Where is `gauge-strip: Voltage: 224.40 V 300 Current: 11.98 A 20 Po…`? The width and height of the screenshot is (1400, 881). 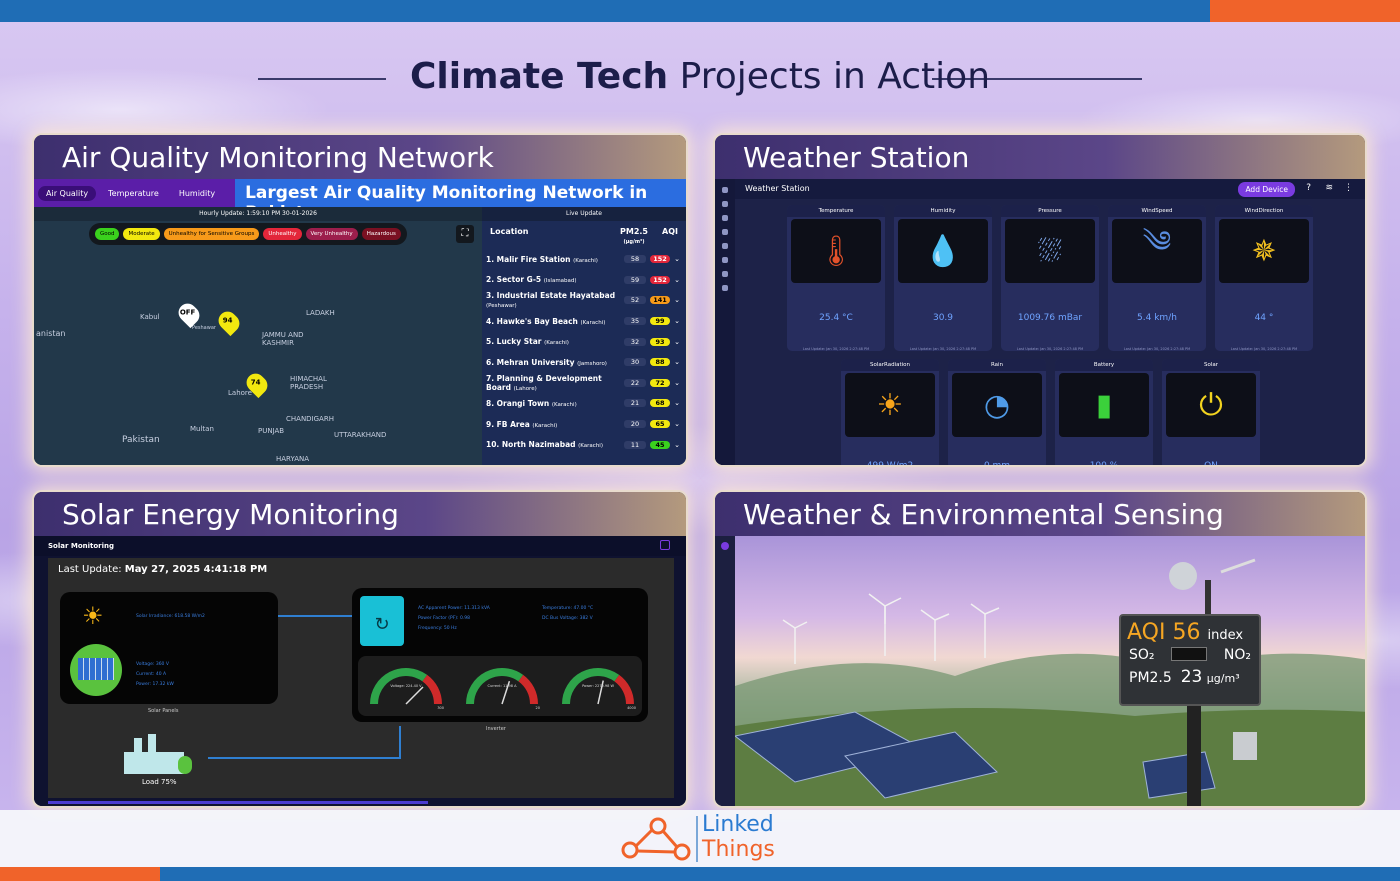
gauge-strip: Voltage: 224.40 V 300 Current: 11.98 A 20 Po… is located at coordinates (500, 686).